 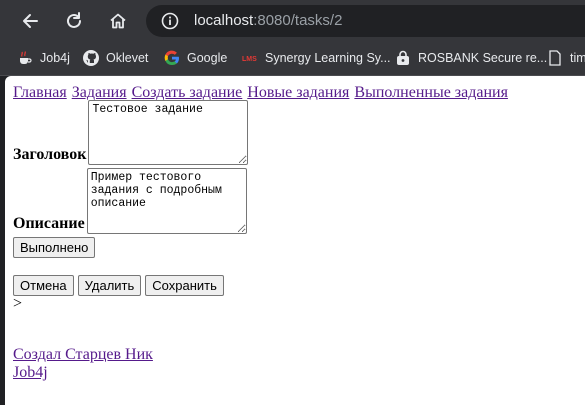 What do you see at coordinates (566, 58) in the screenshot?
I see `bookmark-tim: tim` at bounding box center [566, 58].